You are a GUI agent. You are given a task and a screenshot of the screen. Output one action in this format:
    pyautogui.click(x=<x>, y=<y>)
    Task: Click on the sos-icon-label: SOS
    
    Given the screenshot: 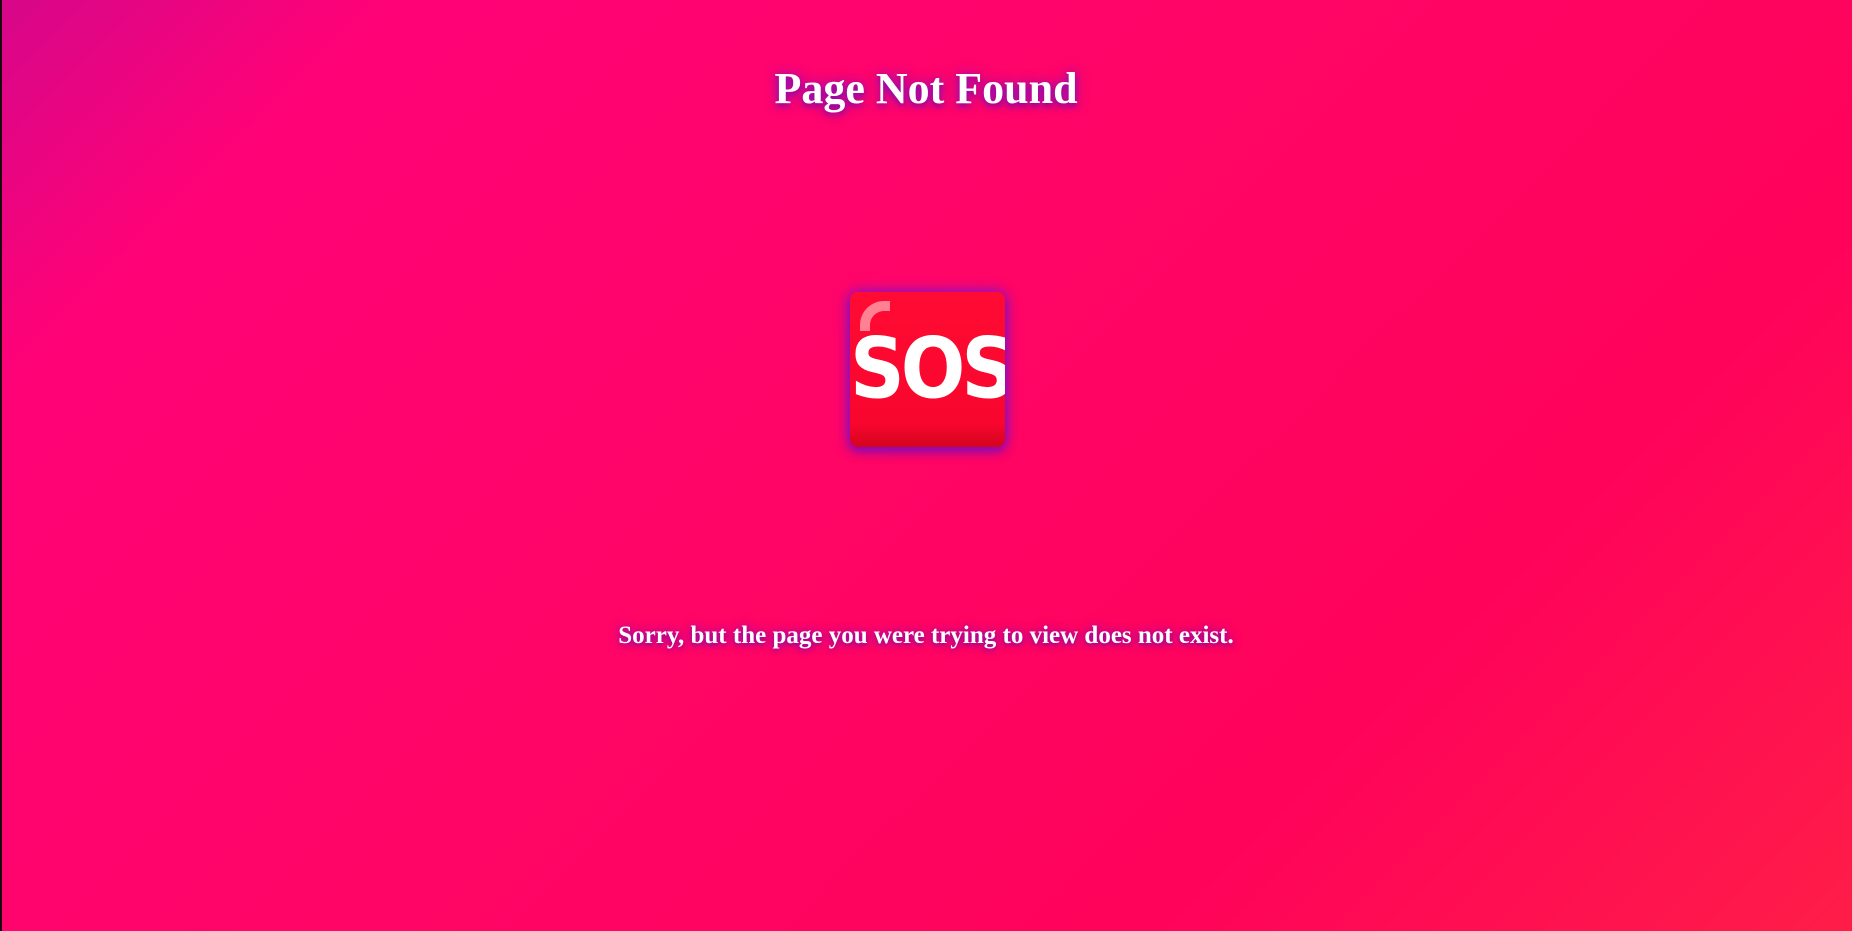 What is the action you would take?
    pyautogui.click(x=927, y=368)
    